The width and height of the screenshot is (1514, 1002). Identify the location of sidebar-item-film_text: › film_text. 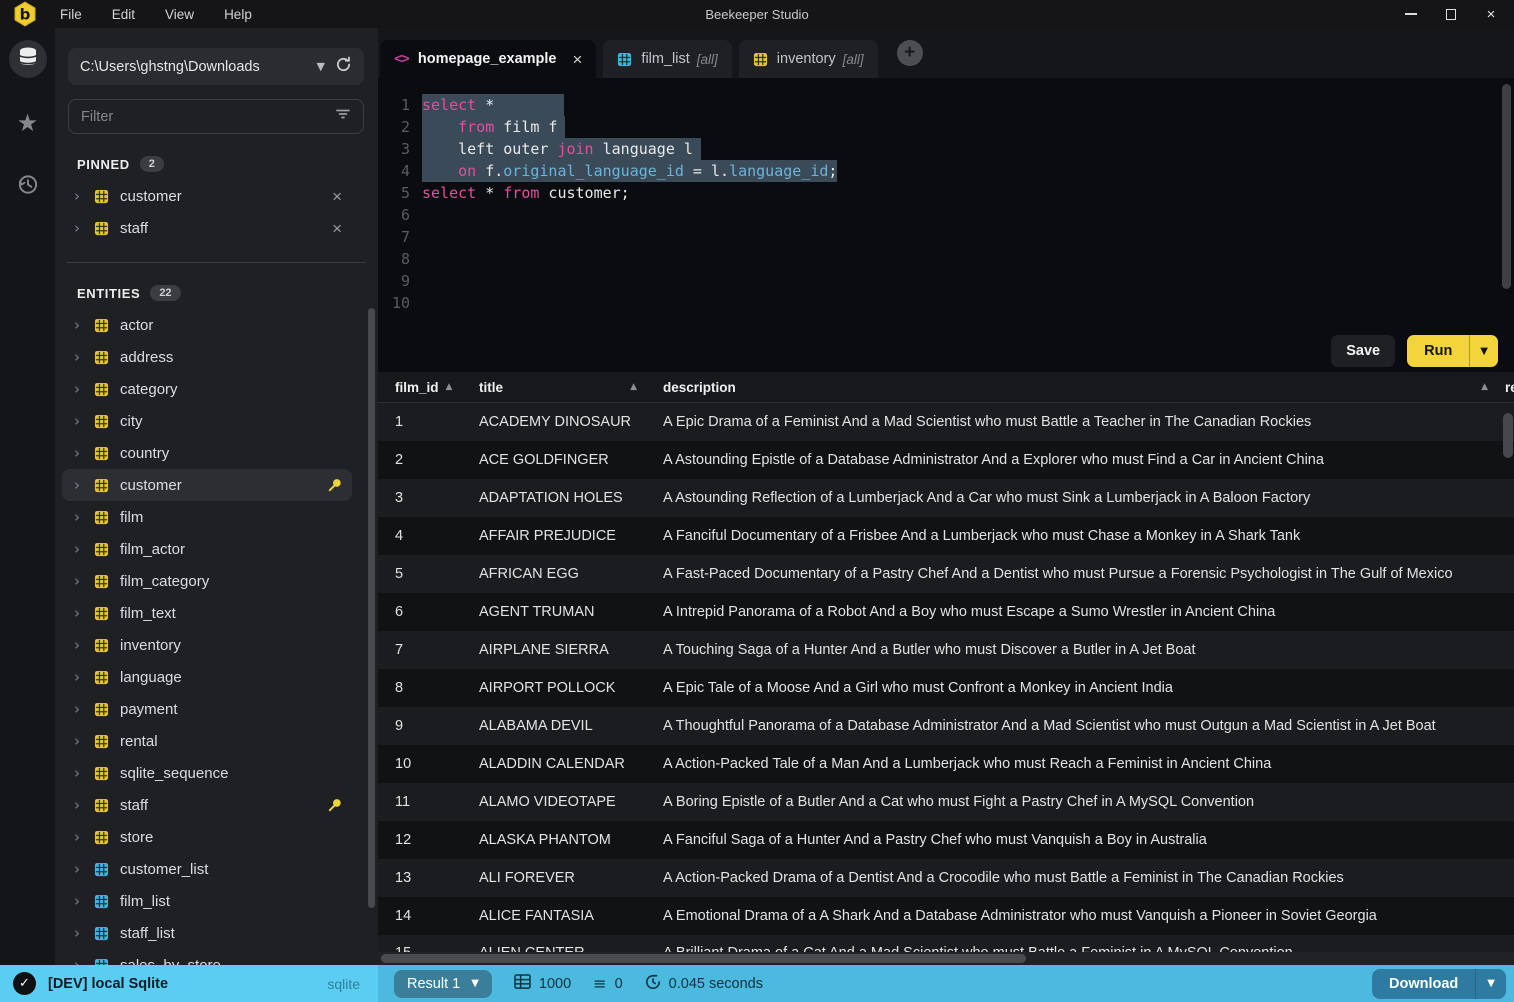
(207, 613).